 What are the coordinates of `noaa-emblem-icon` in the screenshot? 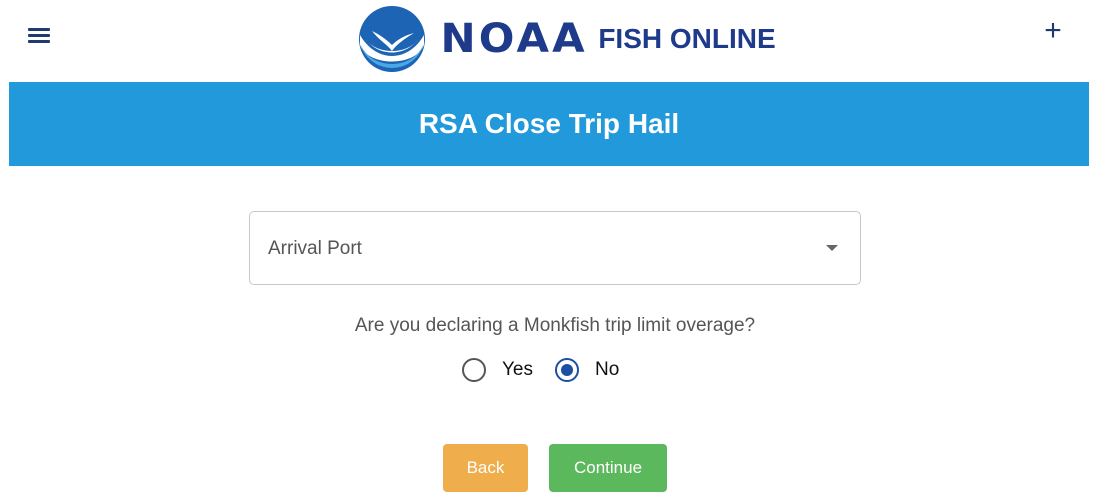 It's located at (392, 39).